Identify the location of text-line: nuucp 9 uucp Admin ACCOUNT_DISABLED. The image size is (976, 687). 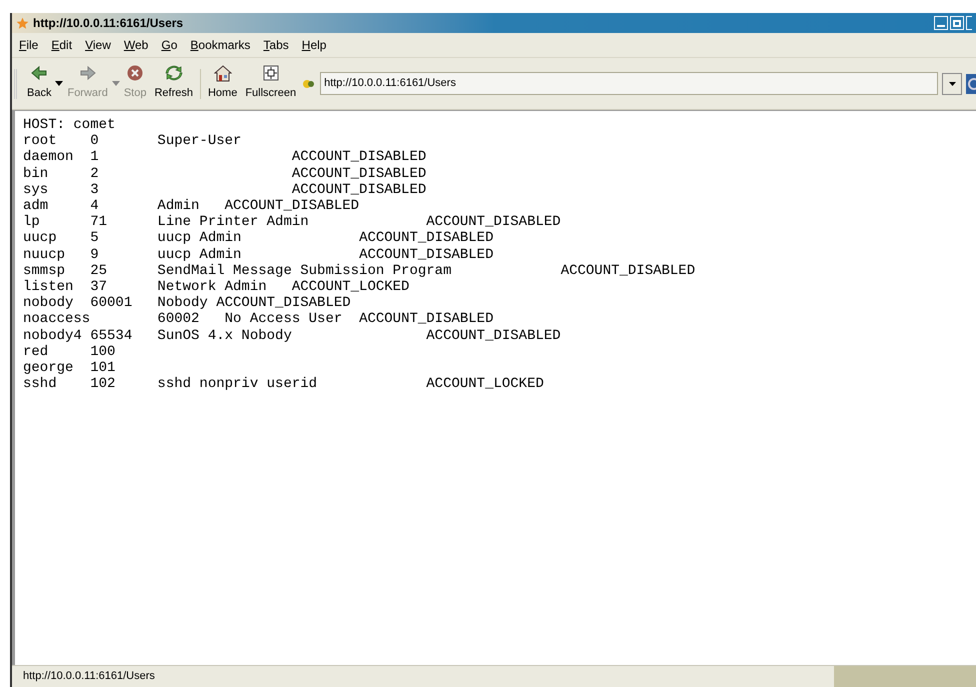
(258, 254).